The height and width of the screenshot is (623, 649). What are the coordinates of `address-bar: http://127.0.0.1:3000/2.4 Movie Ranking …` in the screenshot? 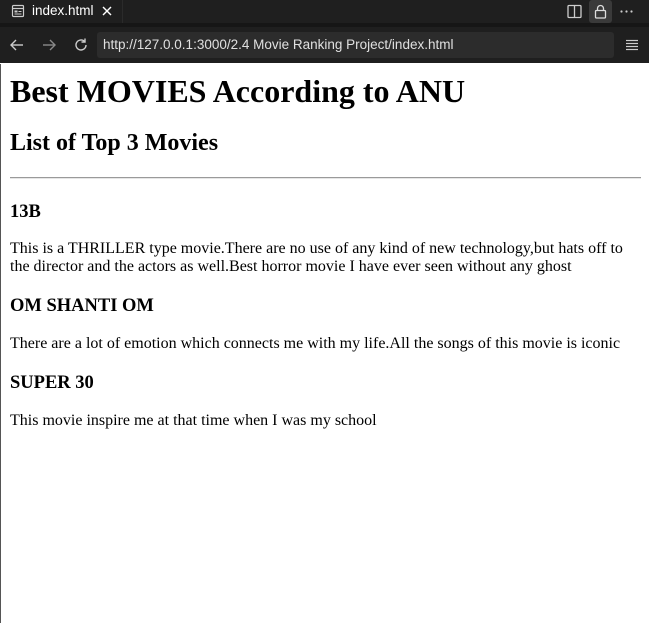 It's located at (324, 45).